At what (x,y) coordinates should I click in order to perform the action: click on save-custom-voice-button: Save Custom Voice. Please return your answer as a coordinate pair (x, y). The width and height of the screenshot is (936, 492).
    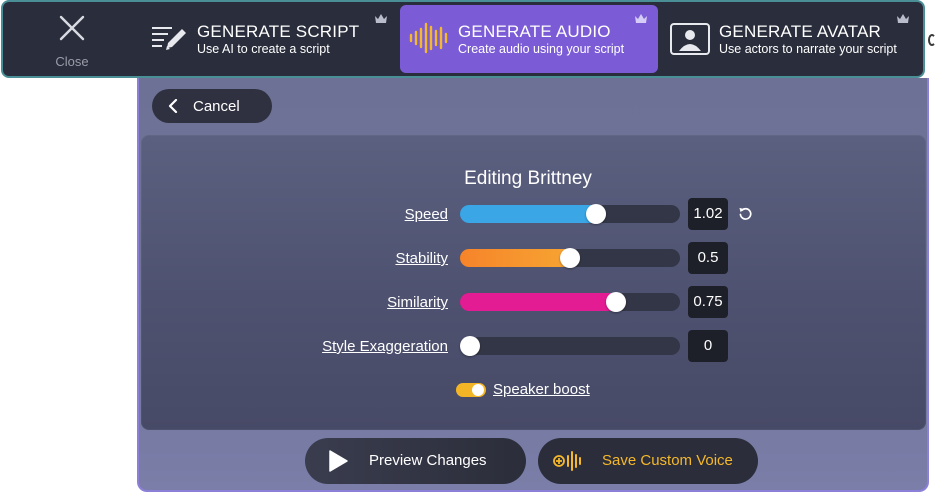
    Looking at the image, I should click on (648, 461).